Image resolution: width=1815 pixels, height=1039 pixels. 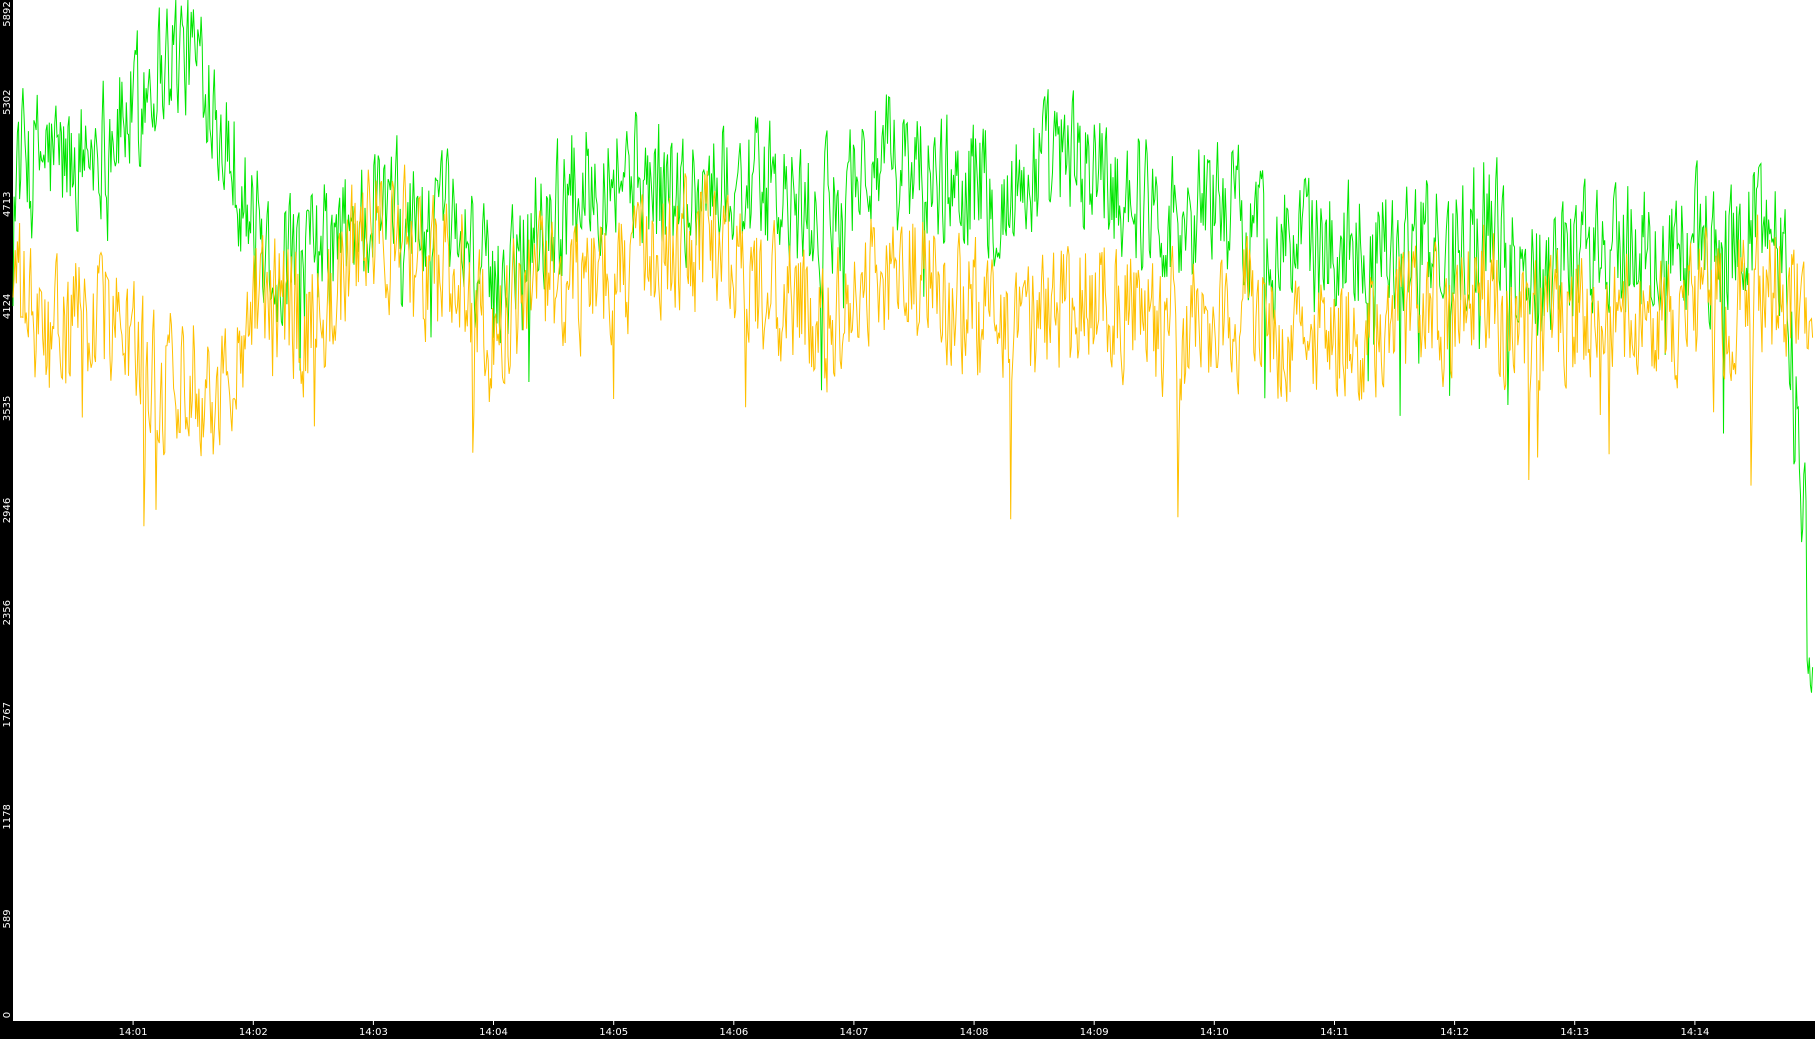 I want to click on y-tick-label: 2946, so click(x=7, y=510).